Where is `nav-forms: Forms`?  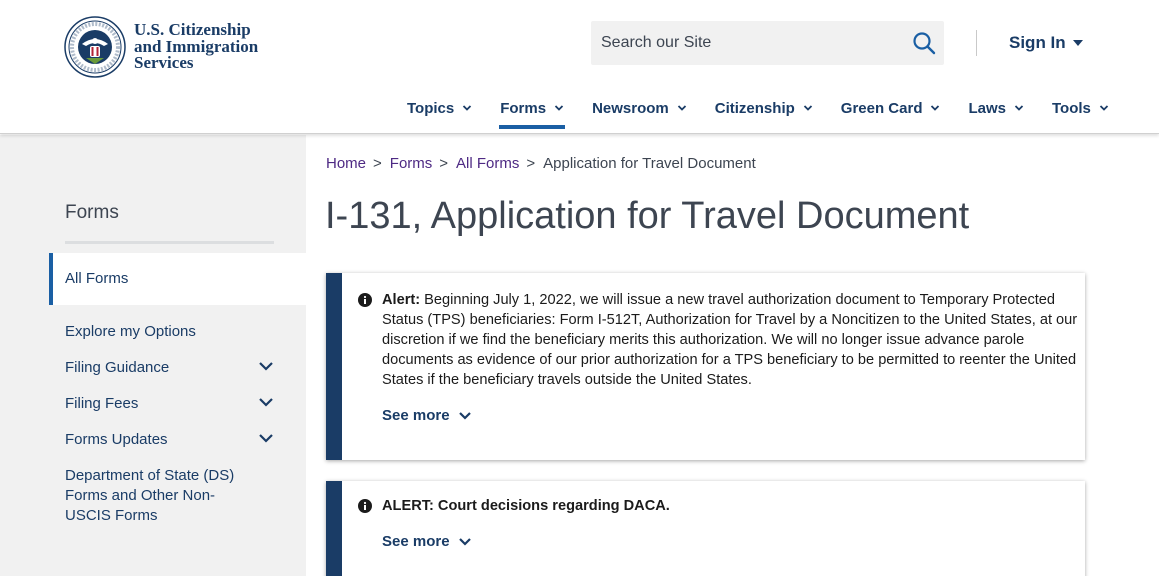
nav-forms: Forms is located at coordinates (532, 113).